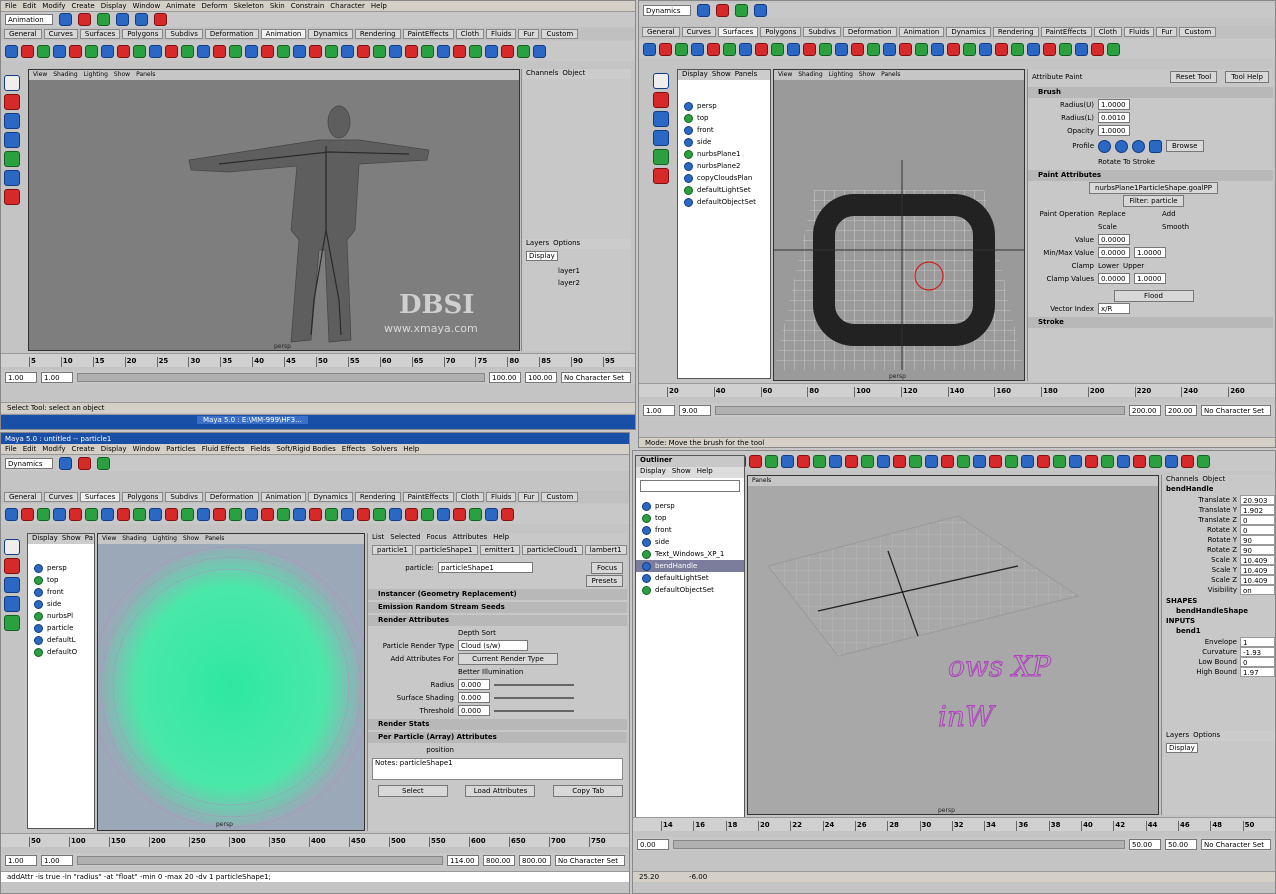 The image size is (1276, 894). Describe the element at coordinates (61, 568) in the screenshot. I see `outliner-item: persp` at that location.